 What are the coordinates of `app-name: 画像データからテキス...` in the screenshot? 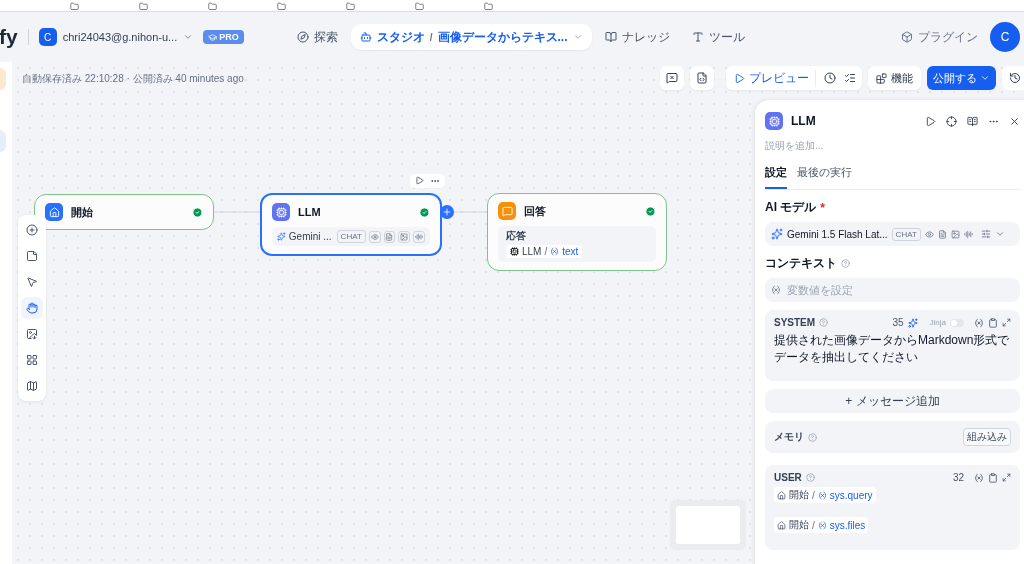 It's located at (502, 37).